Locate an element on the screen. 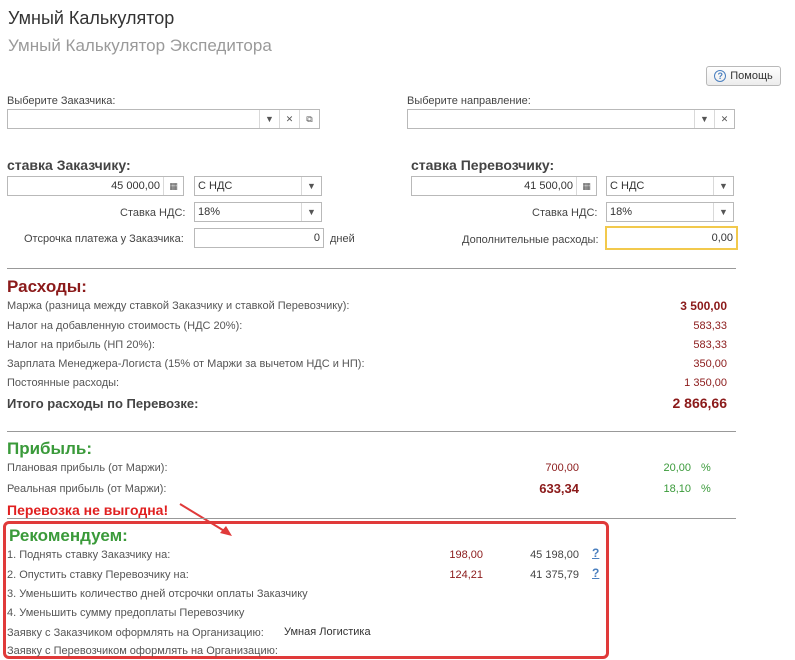  customer-rate-value: 45 000,00 is located at coordinates (135, 186).